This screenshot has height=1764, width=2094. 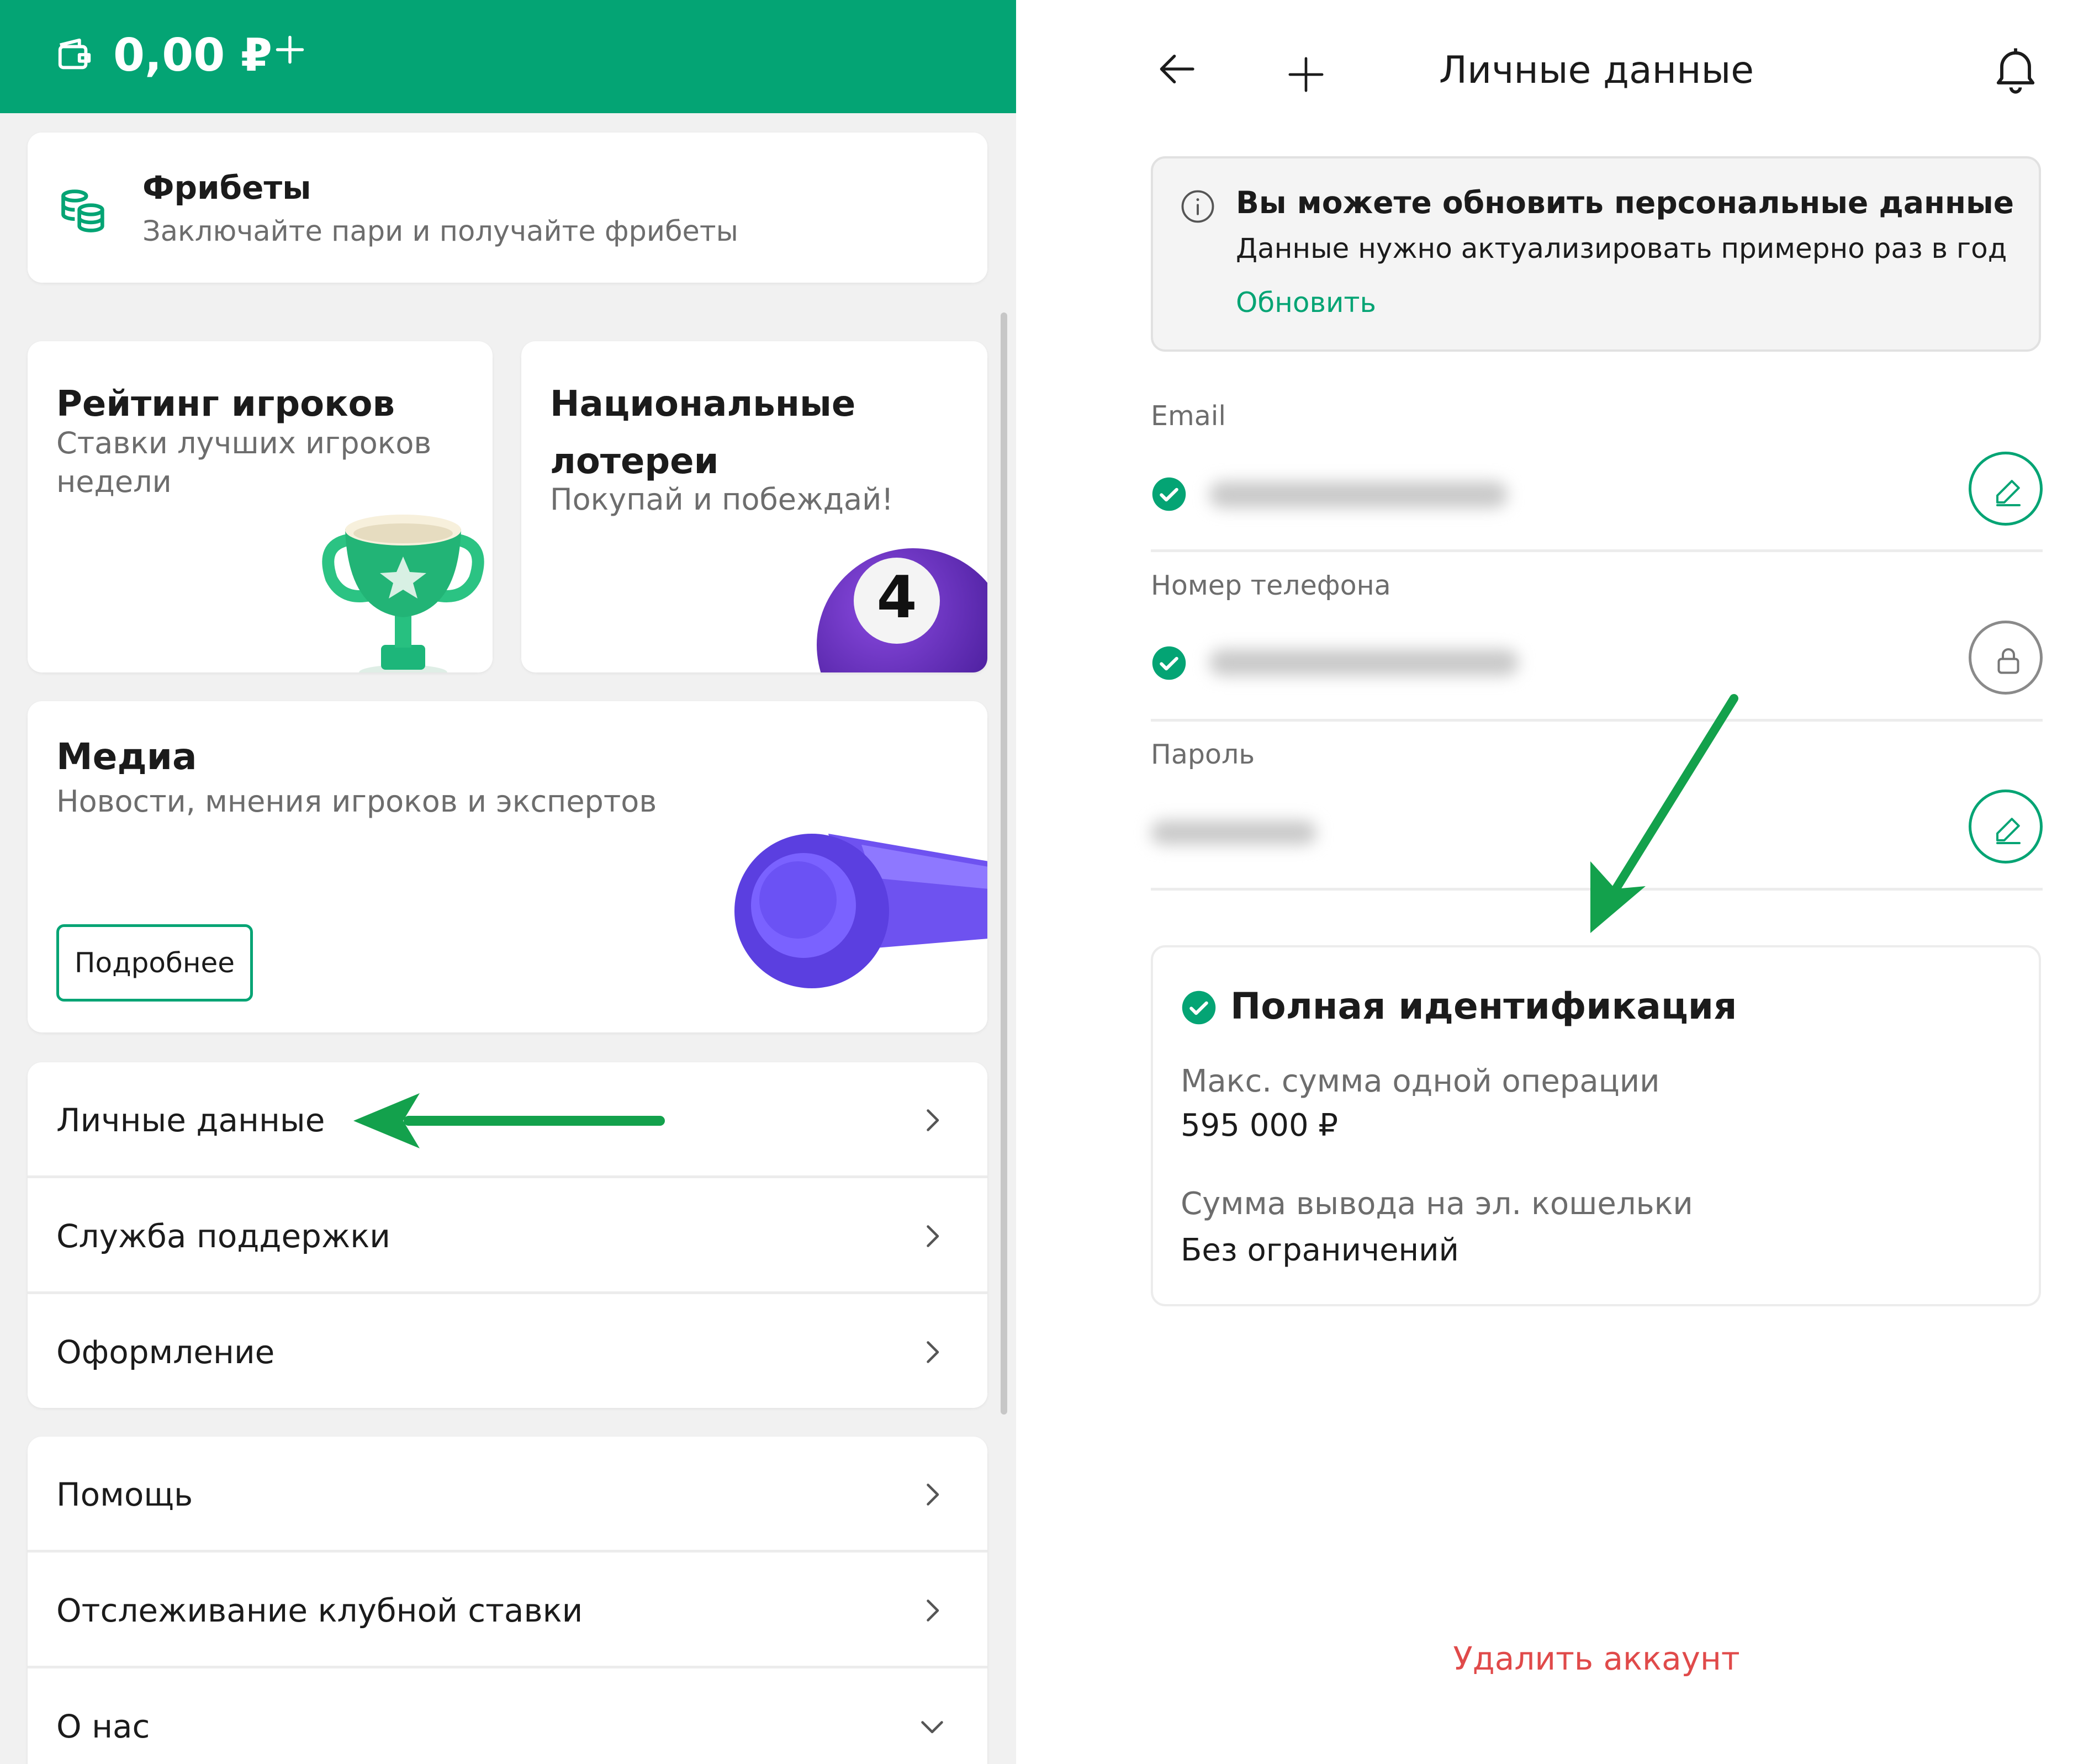 What do you see at coordinates (507, 1495) in the screenshot?
I see `menu-item-help: Помощь` at bounding box center [507, 1495].